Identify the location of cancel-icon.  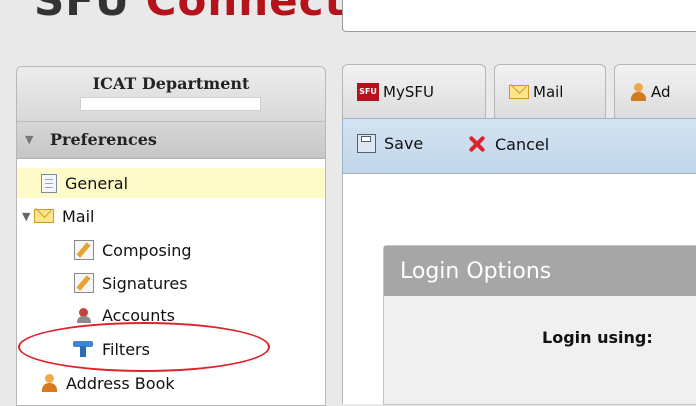
(477, 144).